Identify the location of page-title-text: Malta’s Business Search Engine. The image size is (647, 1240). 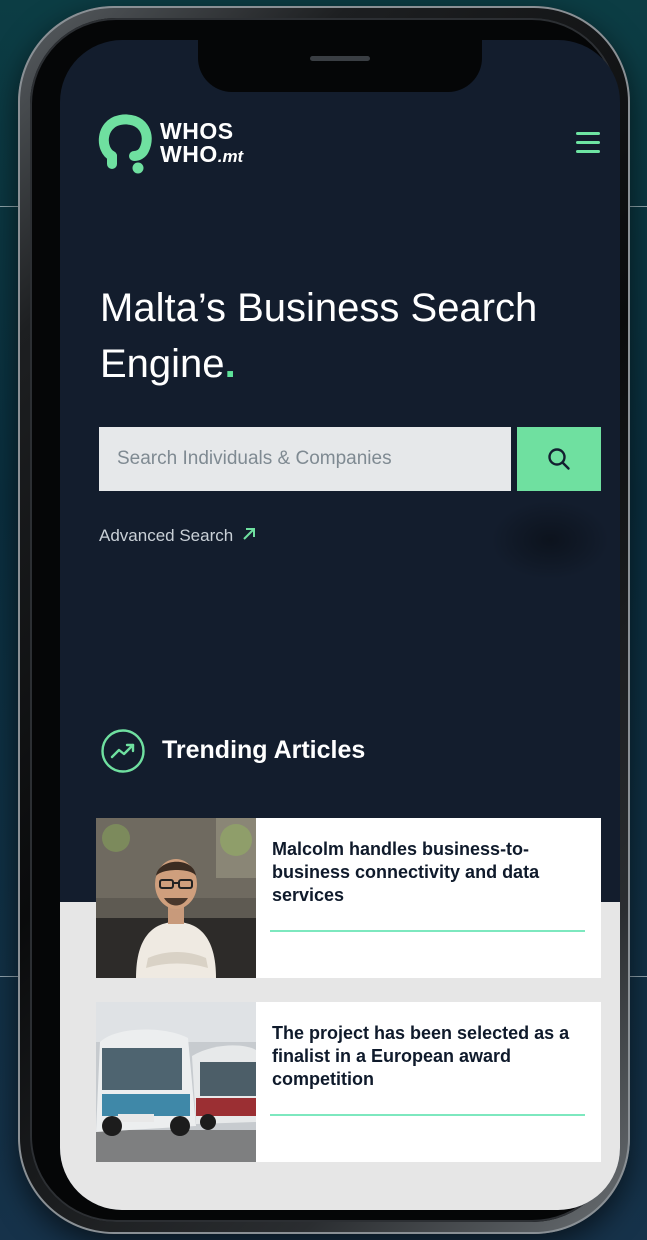
(319, 336).